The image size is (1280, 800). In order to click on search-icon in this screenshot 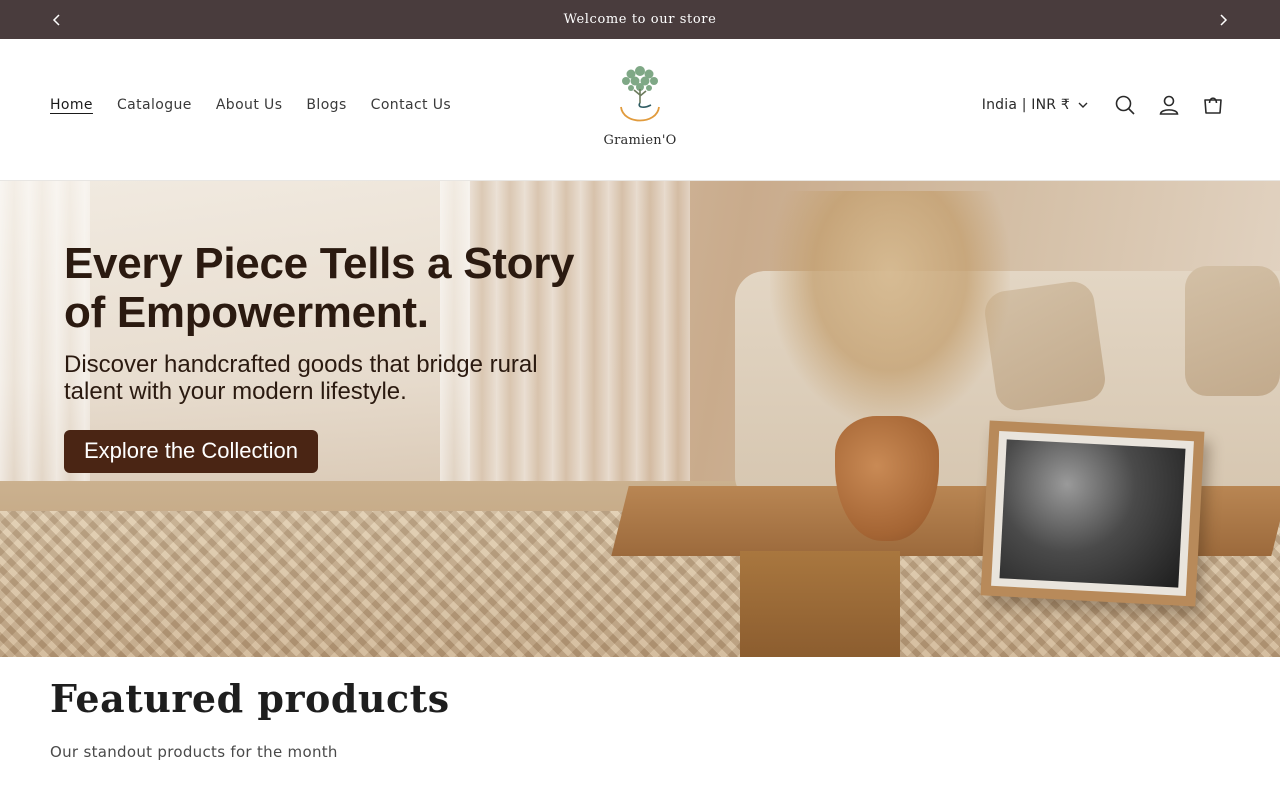, I will do `click(1125, 105)`.